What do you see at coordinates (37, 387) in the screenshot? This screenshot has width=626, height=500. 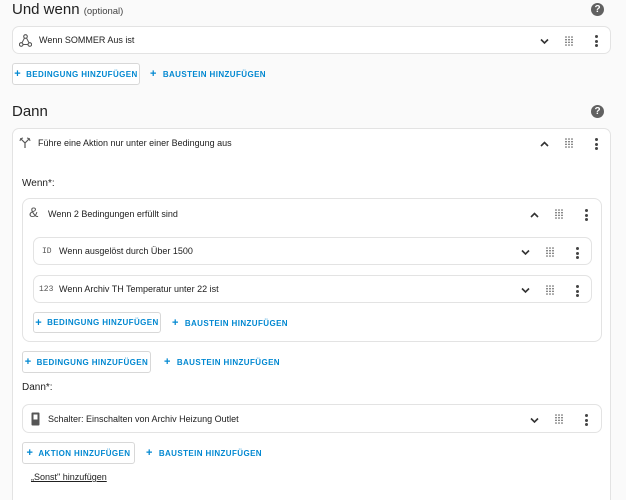 I see `then-label: Dann*:` at bounding box center [37, 387].